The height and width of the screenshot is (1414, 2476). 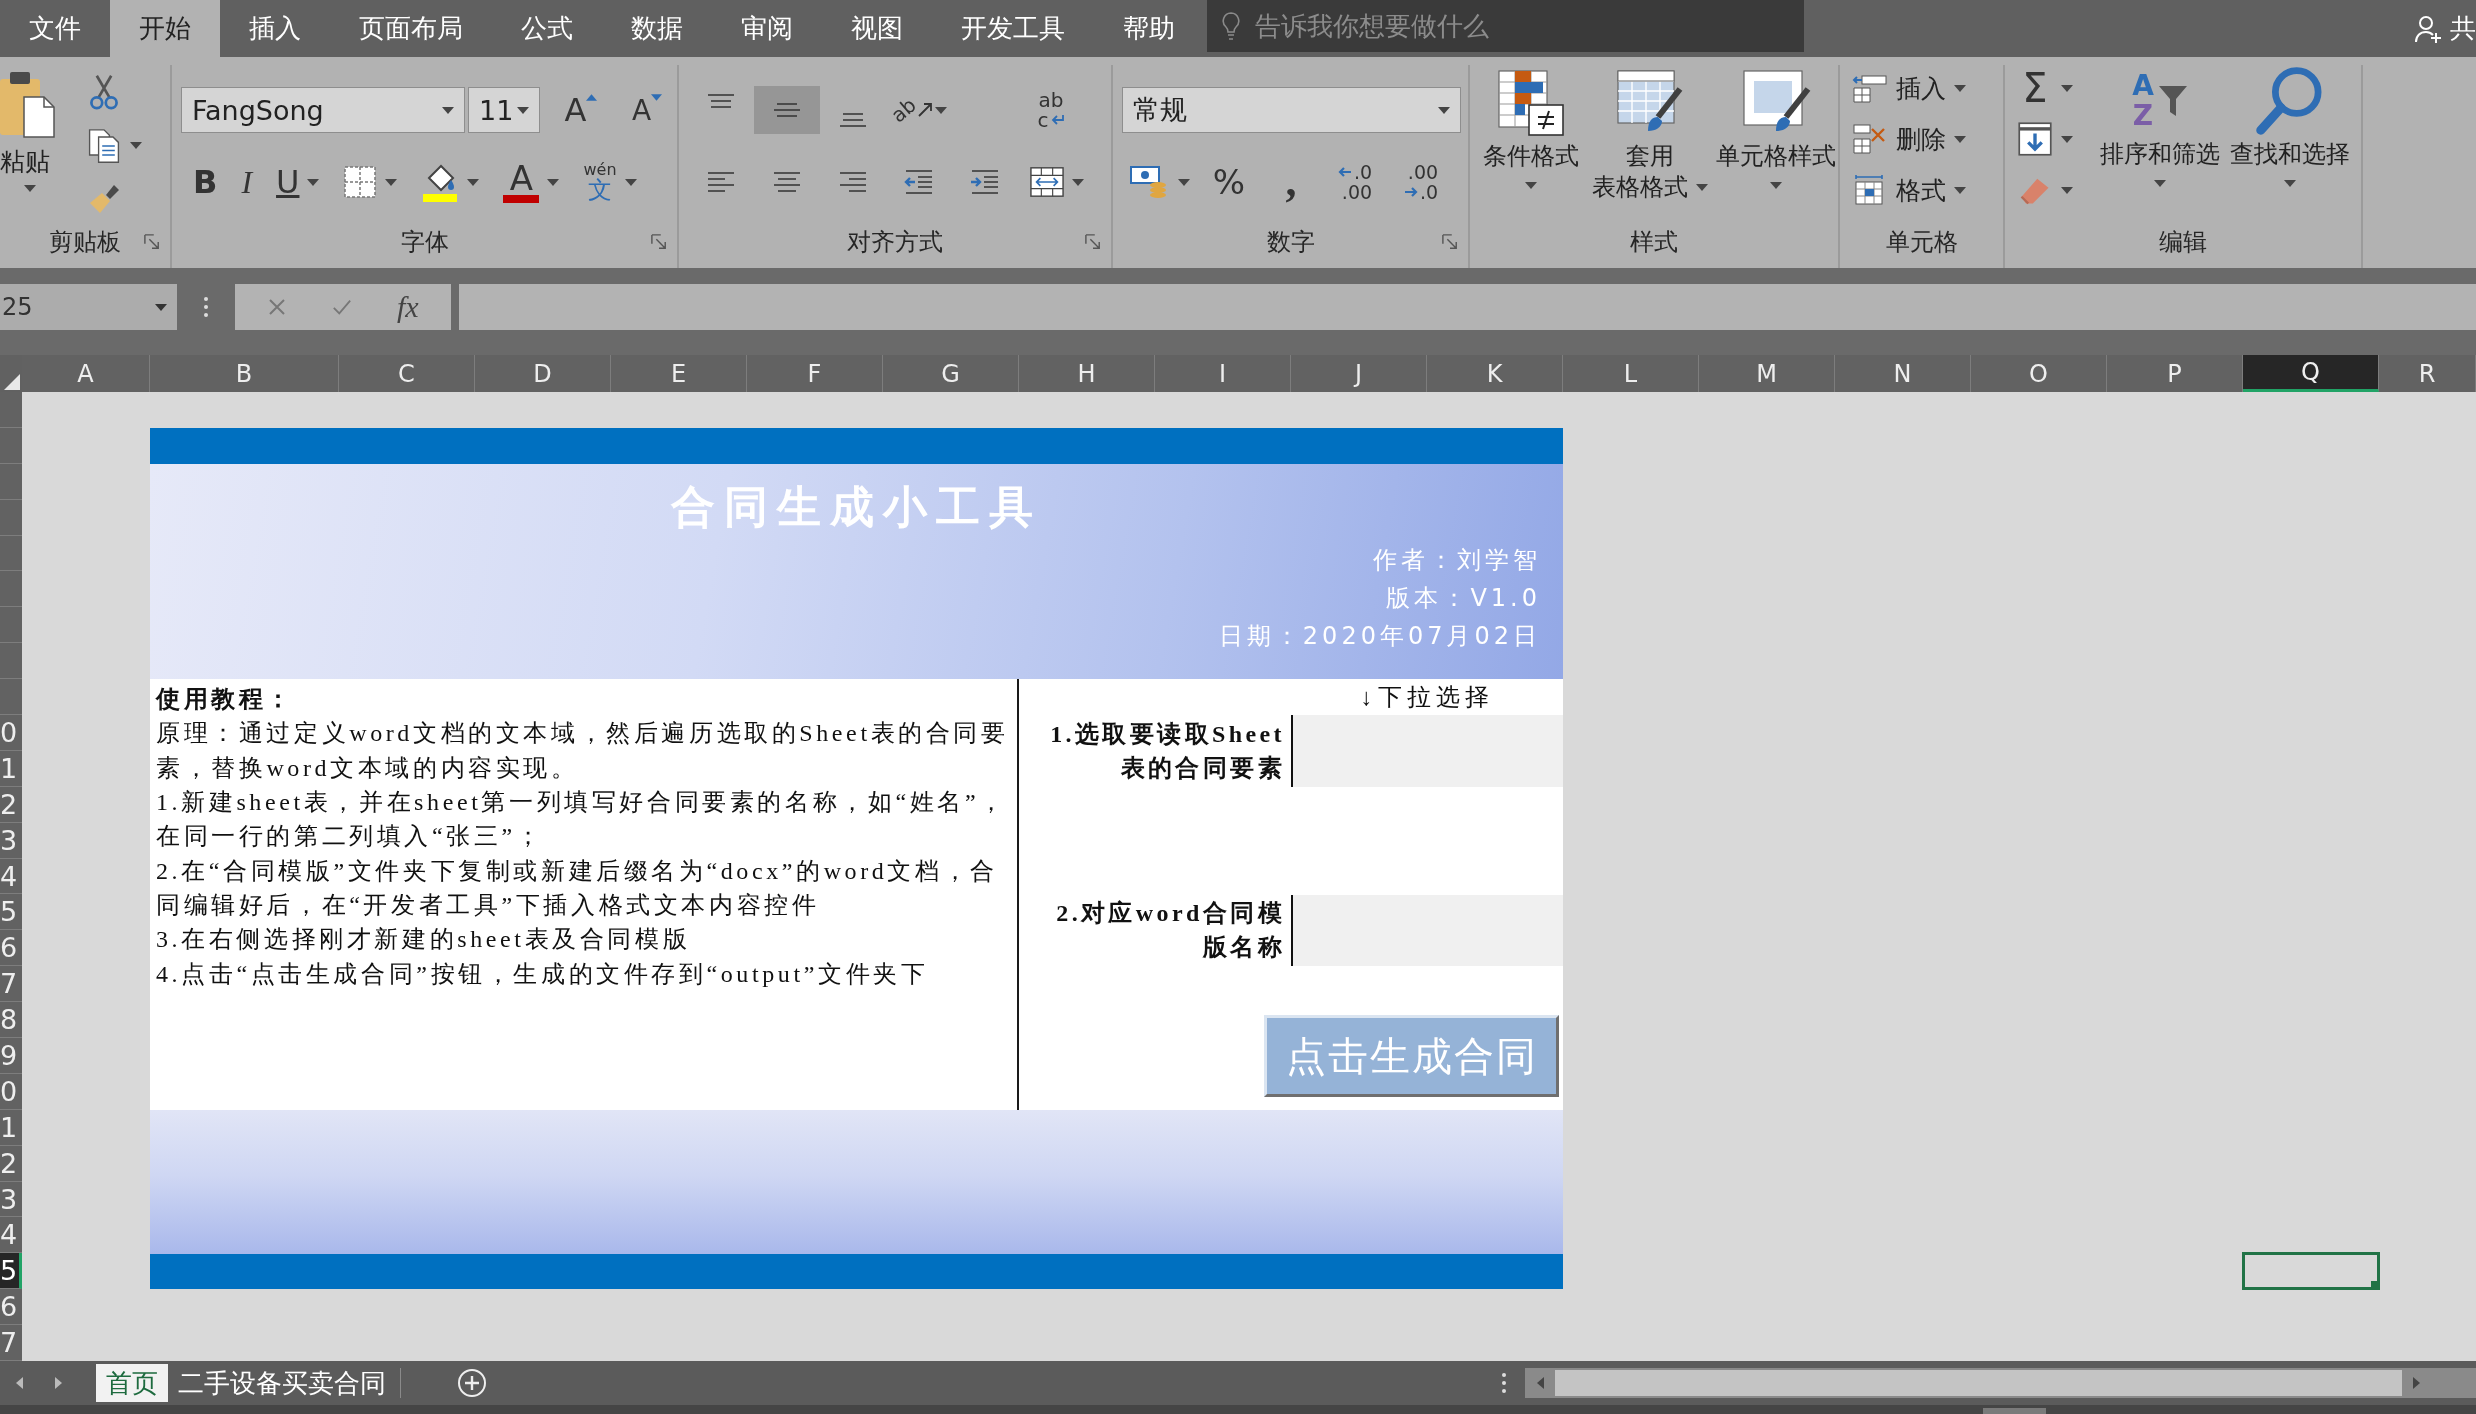 I want to click on column-header: E, so click(x=679, y=373).